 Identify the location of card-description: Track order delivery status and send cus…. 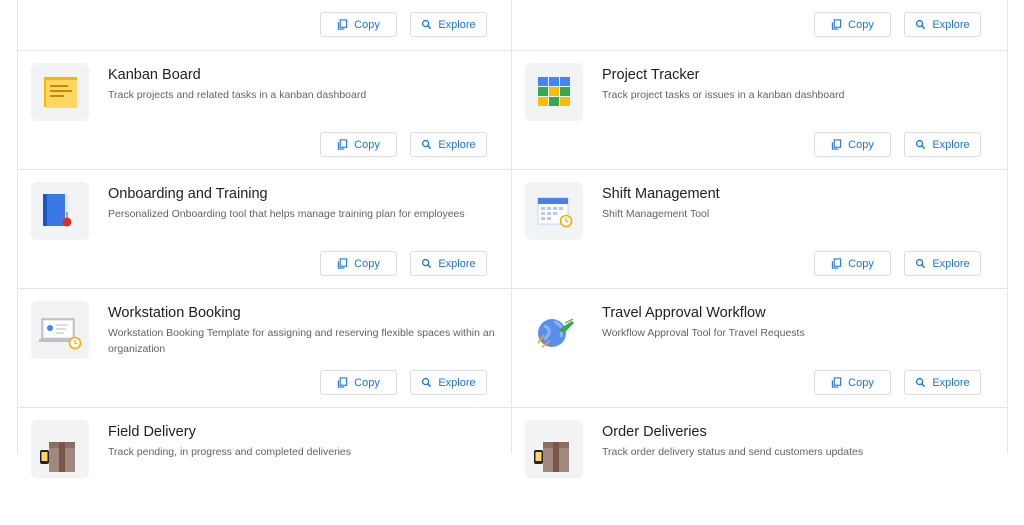
(733, 452).